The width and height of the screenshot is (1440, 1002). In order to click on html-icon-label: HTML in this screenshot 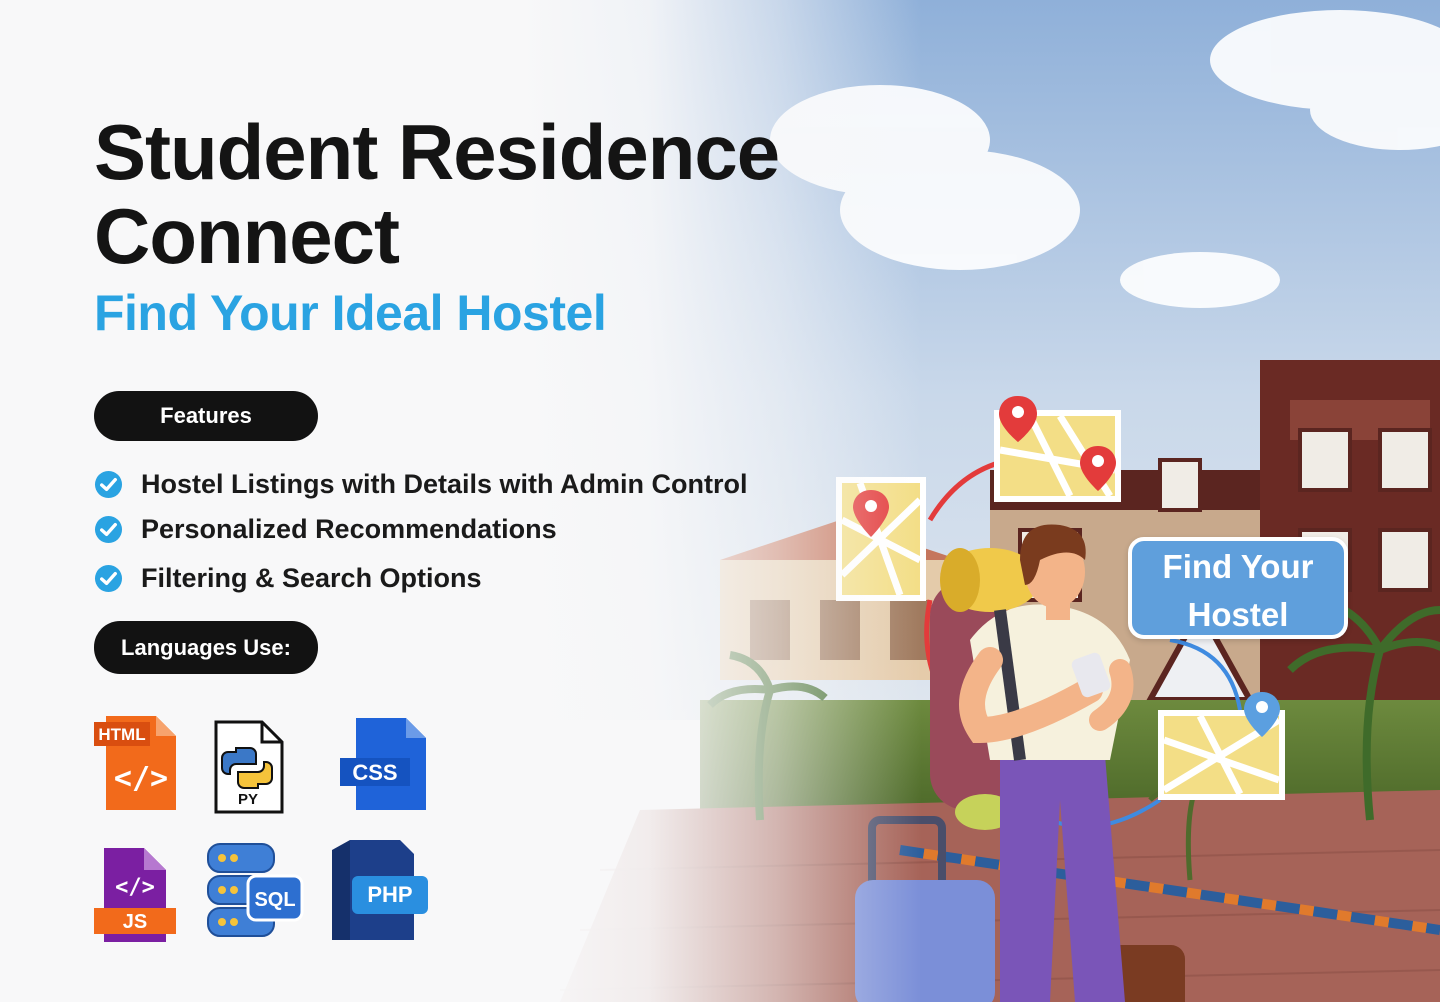, I will do `click(121, 734)`.